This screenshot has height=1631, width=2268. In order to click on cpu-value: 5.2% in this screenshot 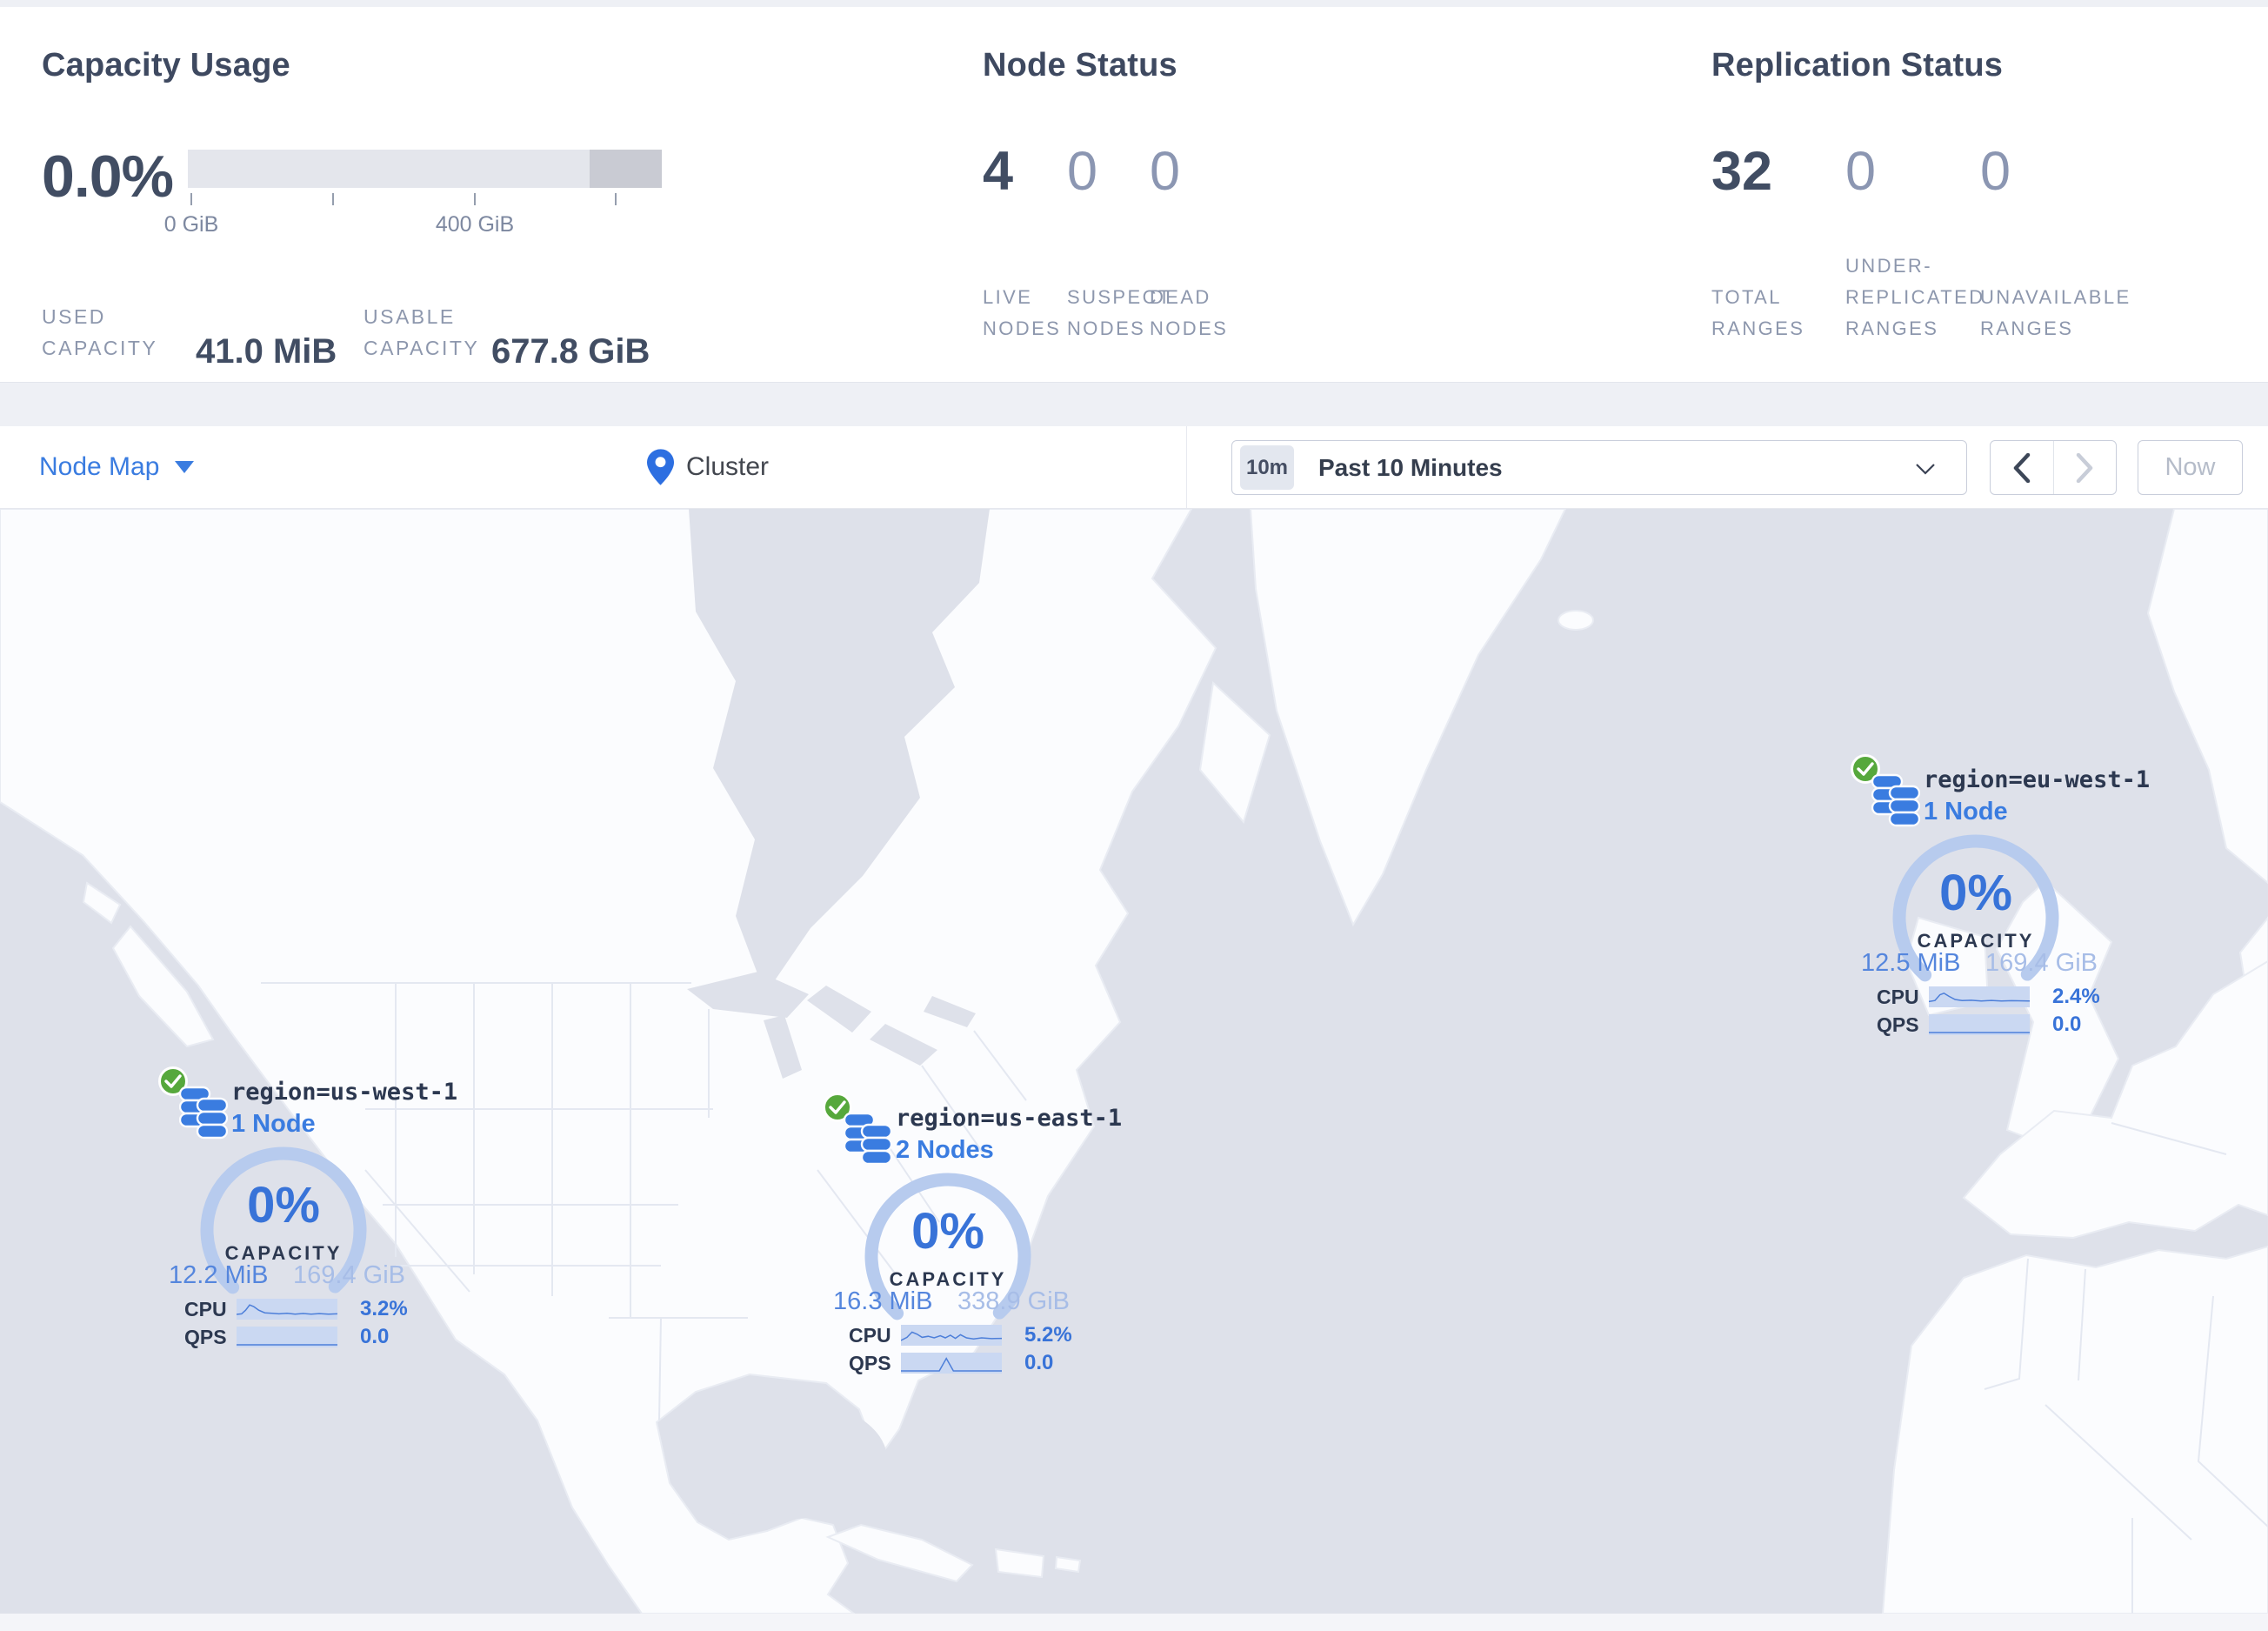, I will do `click(1048, 1335)`.